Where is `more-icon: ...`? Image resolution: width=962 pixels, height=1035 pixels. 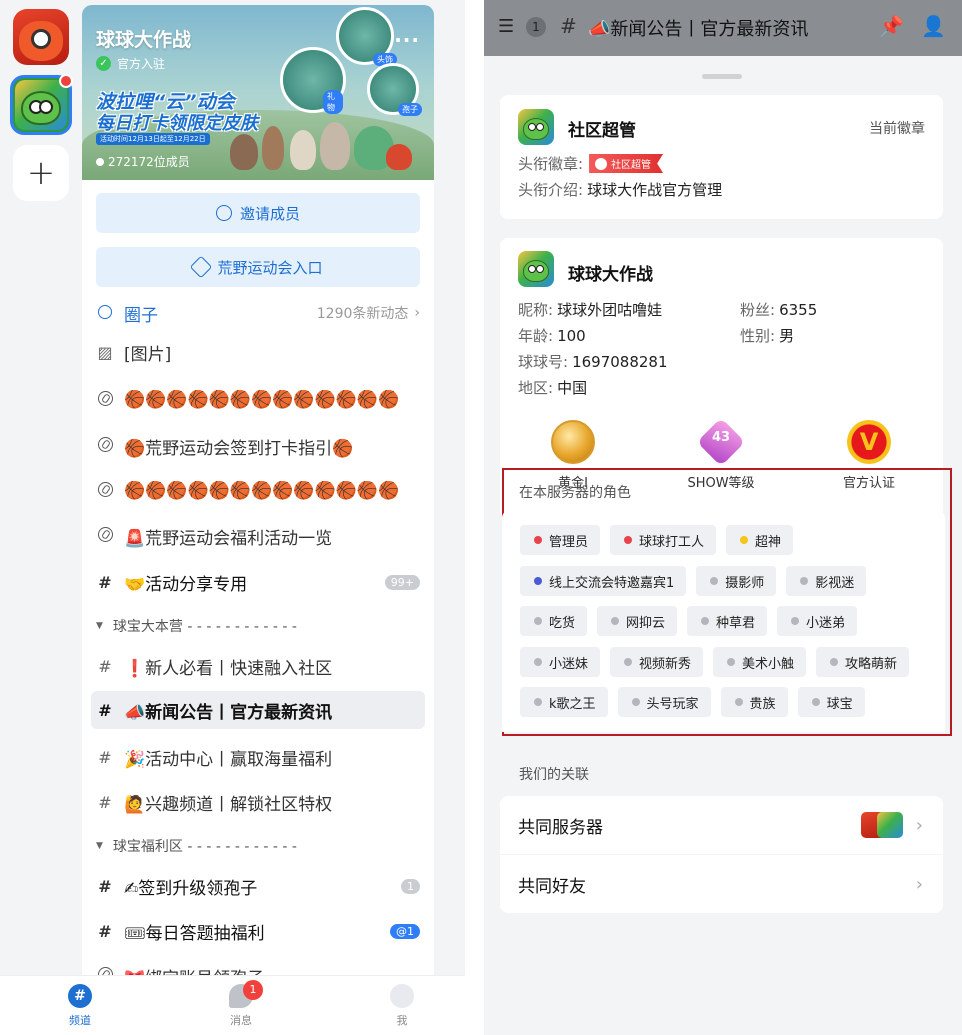
more-icon: ... is located at coordinates (407, 35).